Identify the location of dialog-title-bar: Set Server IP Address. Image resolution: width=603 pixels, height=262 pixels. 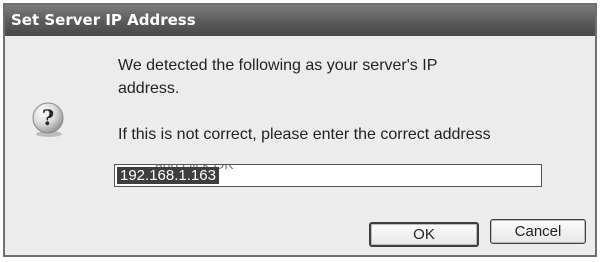
(300, 20).